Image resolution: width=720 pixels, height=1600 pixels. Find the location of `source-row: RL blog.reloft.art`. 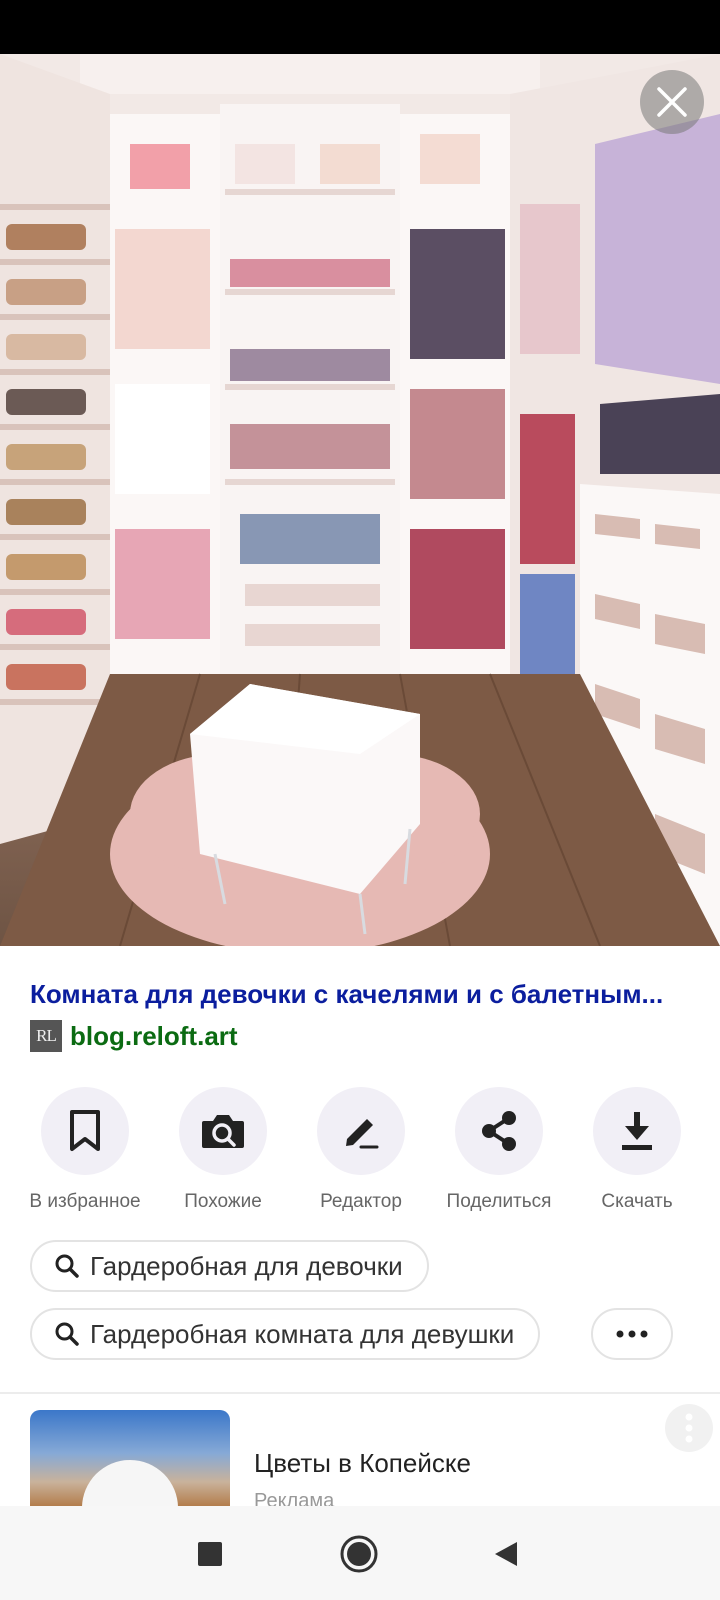

source-row: RL blog.reloft.art is located at coordinates (365, 1036).